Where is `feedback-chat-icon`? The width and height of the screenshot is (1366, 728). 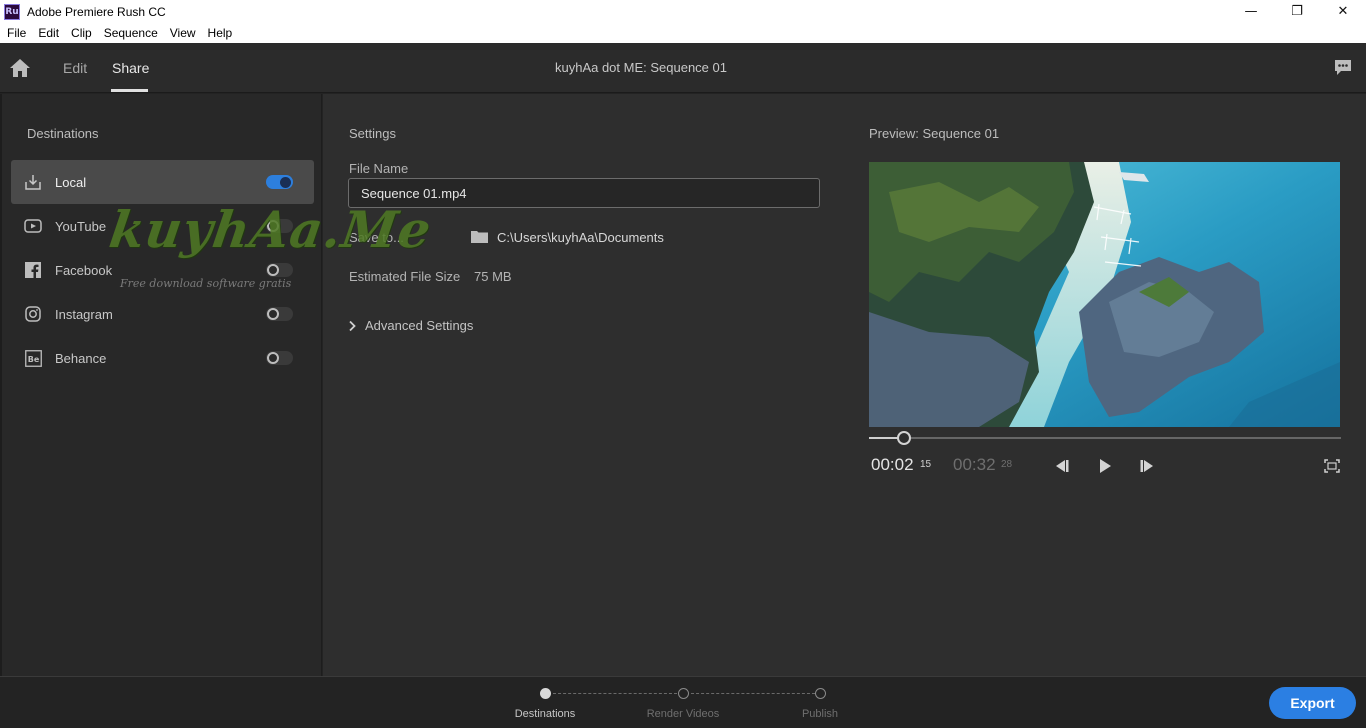 feedback-chat-icon is located at coordinates (1343, 67).